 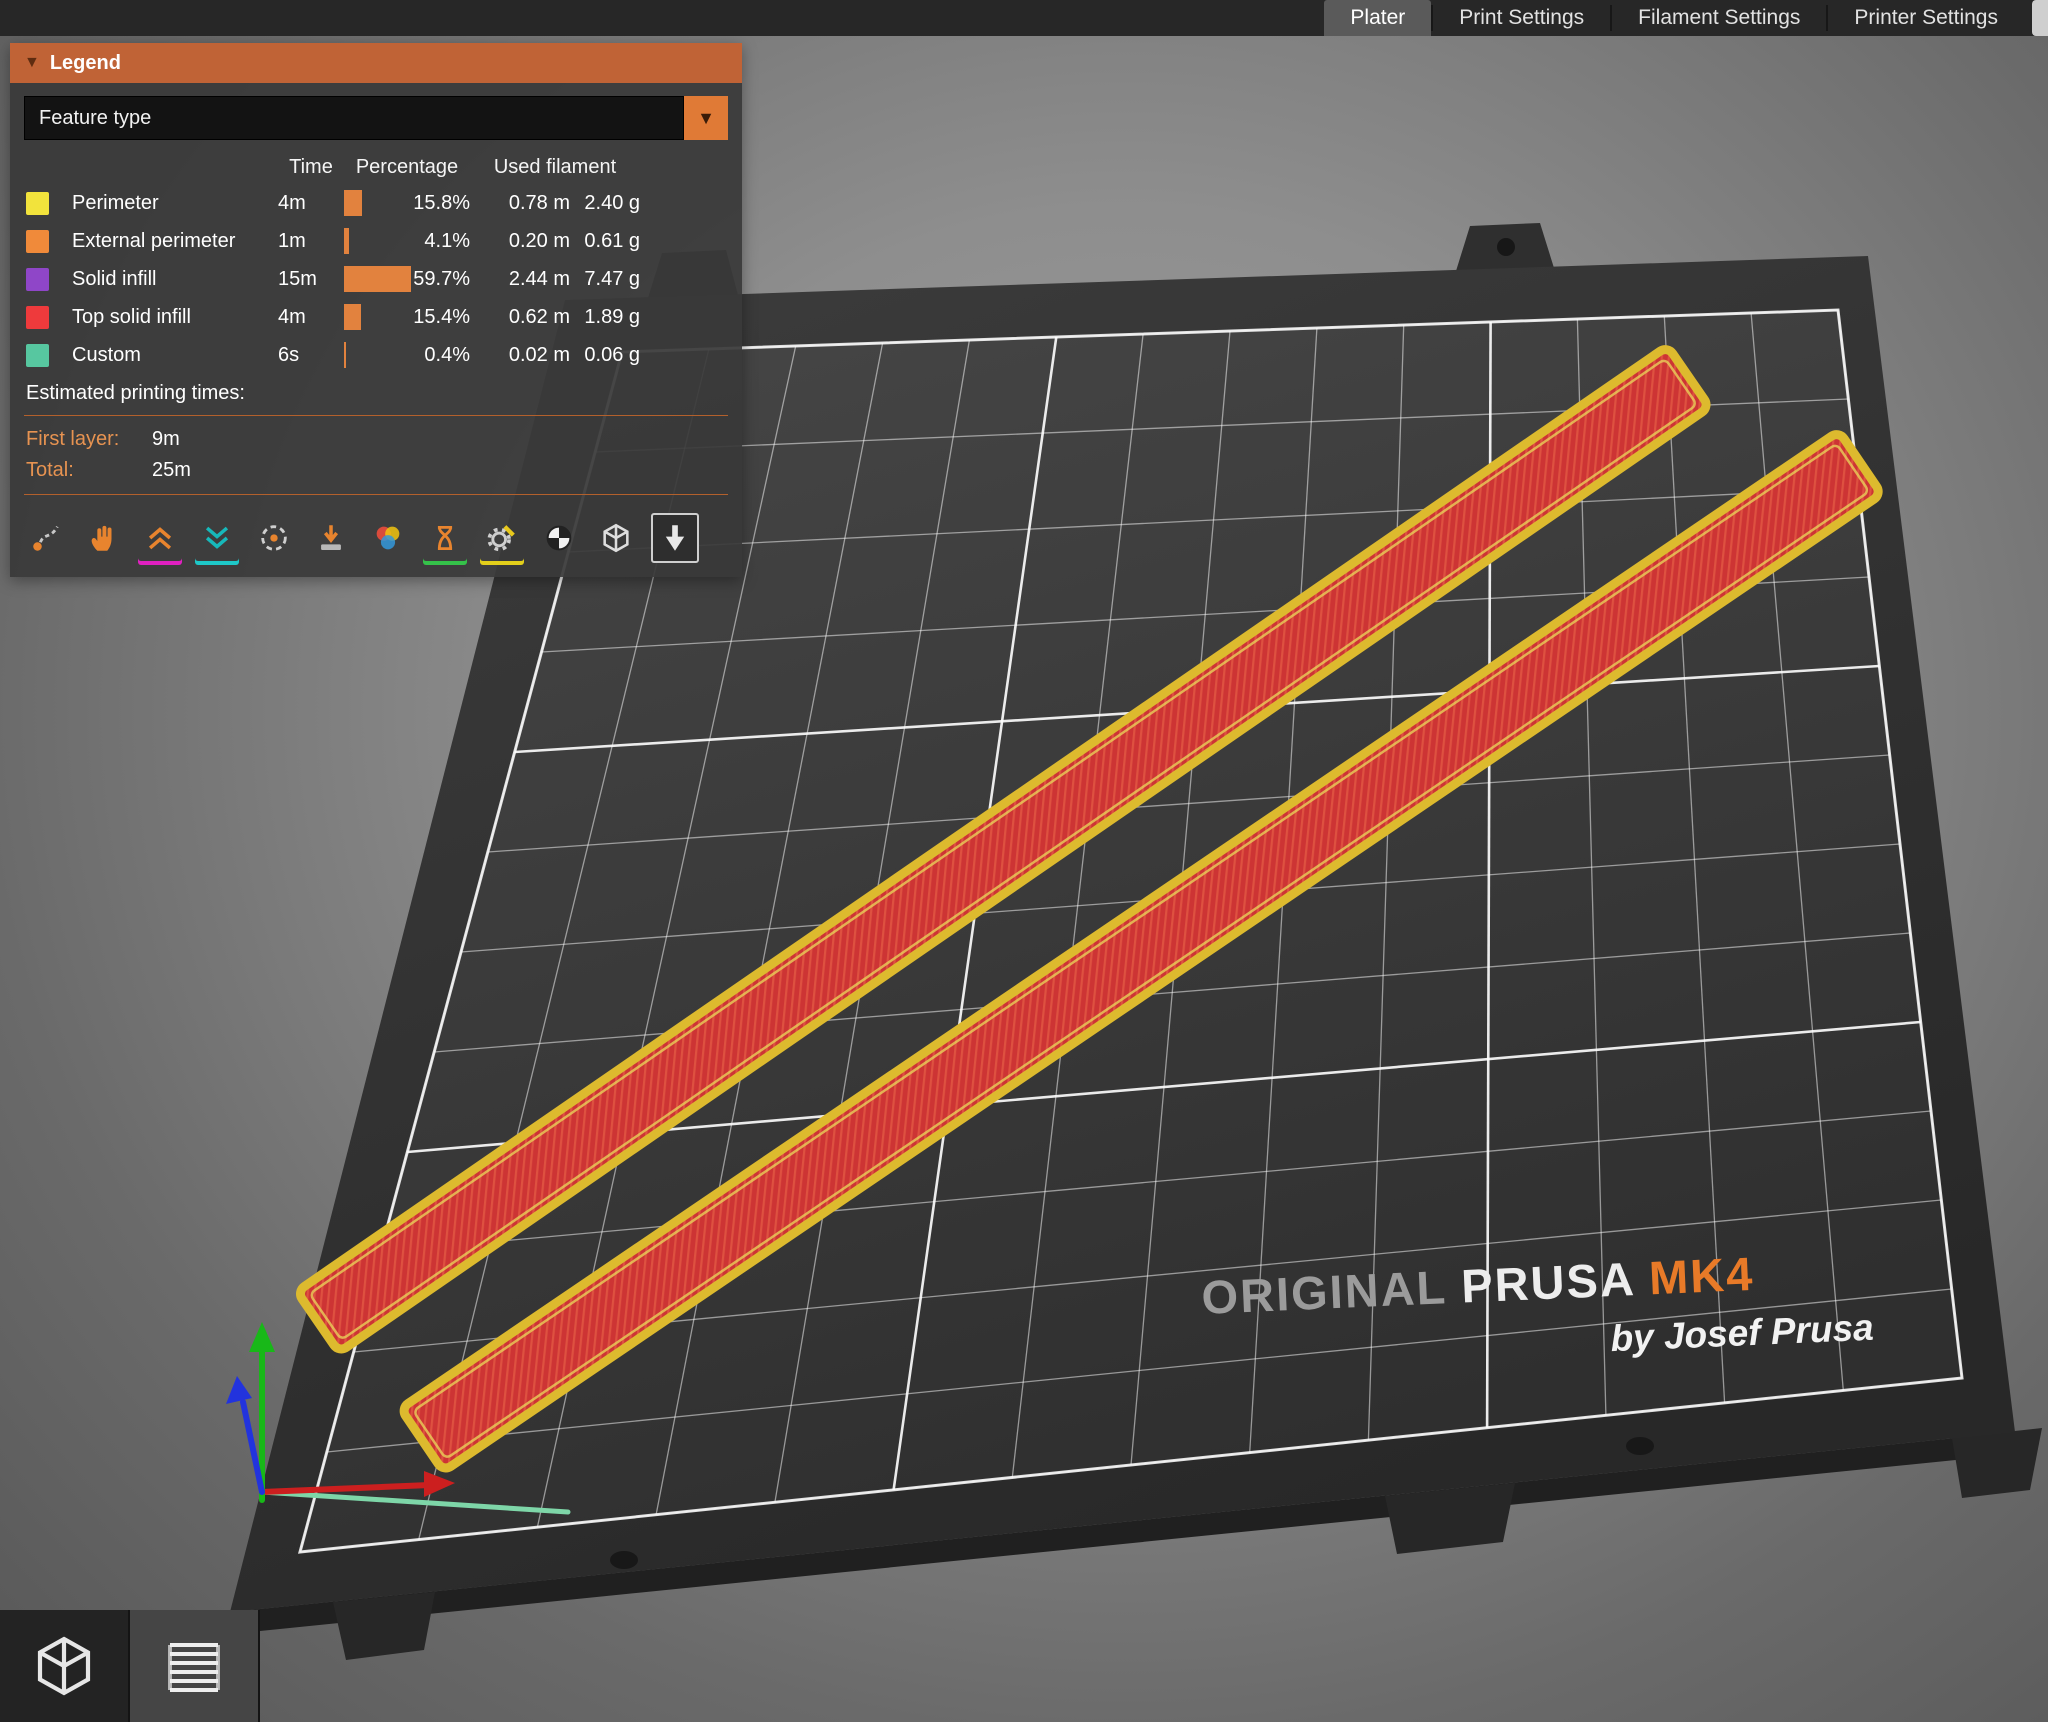 I want to click on percentage-cell: 0.4%, so click(x=407, y=355).